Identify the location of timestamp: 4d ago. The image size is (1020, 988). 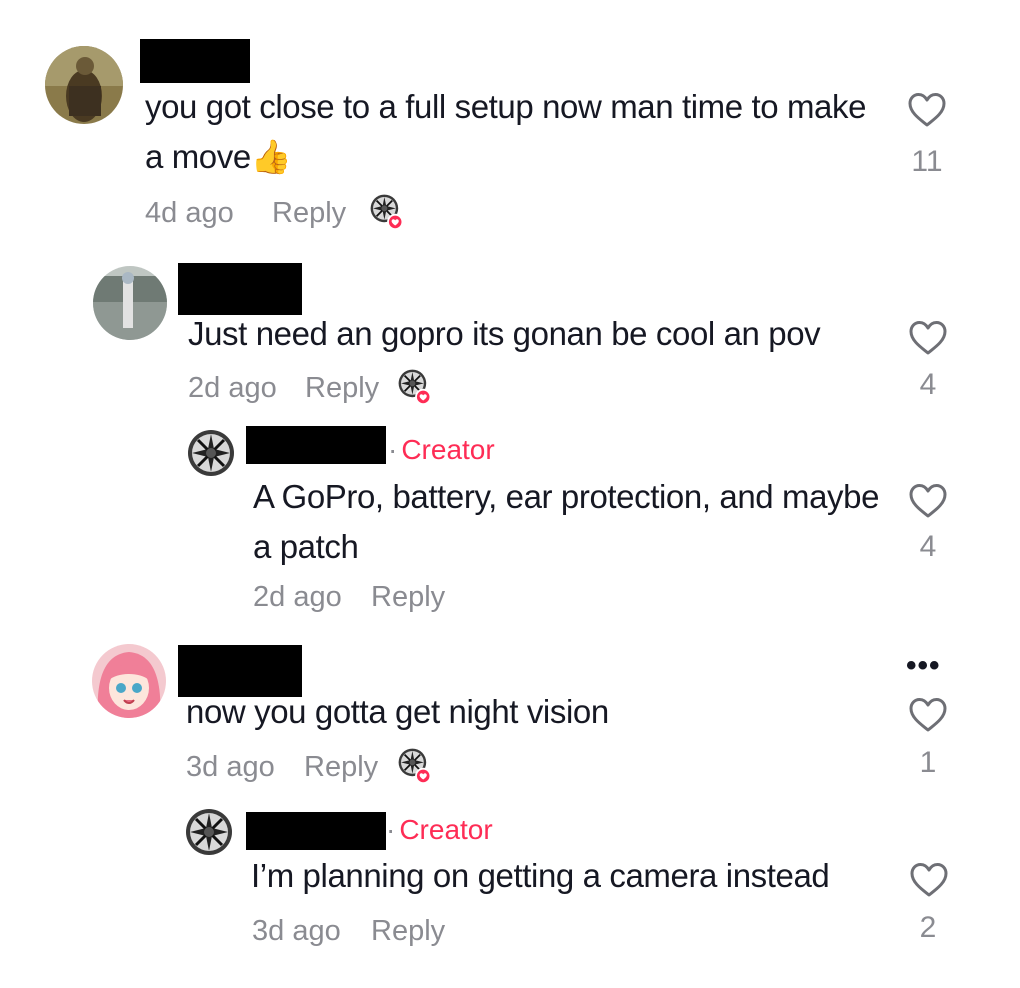
(189, 213).